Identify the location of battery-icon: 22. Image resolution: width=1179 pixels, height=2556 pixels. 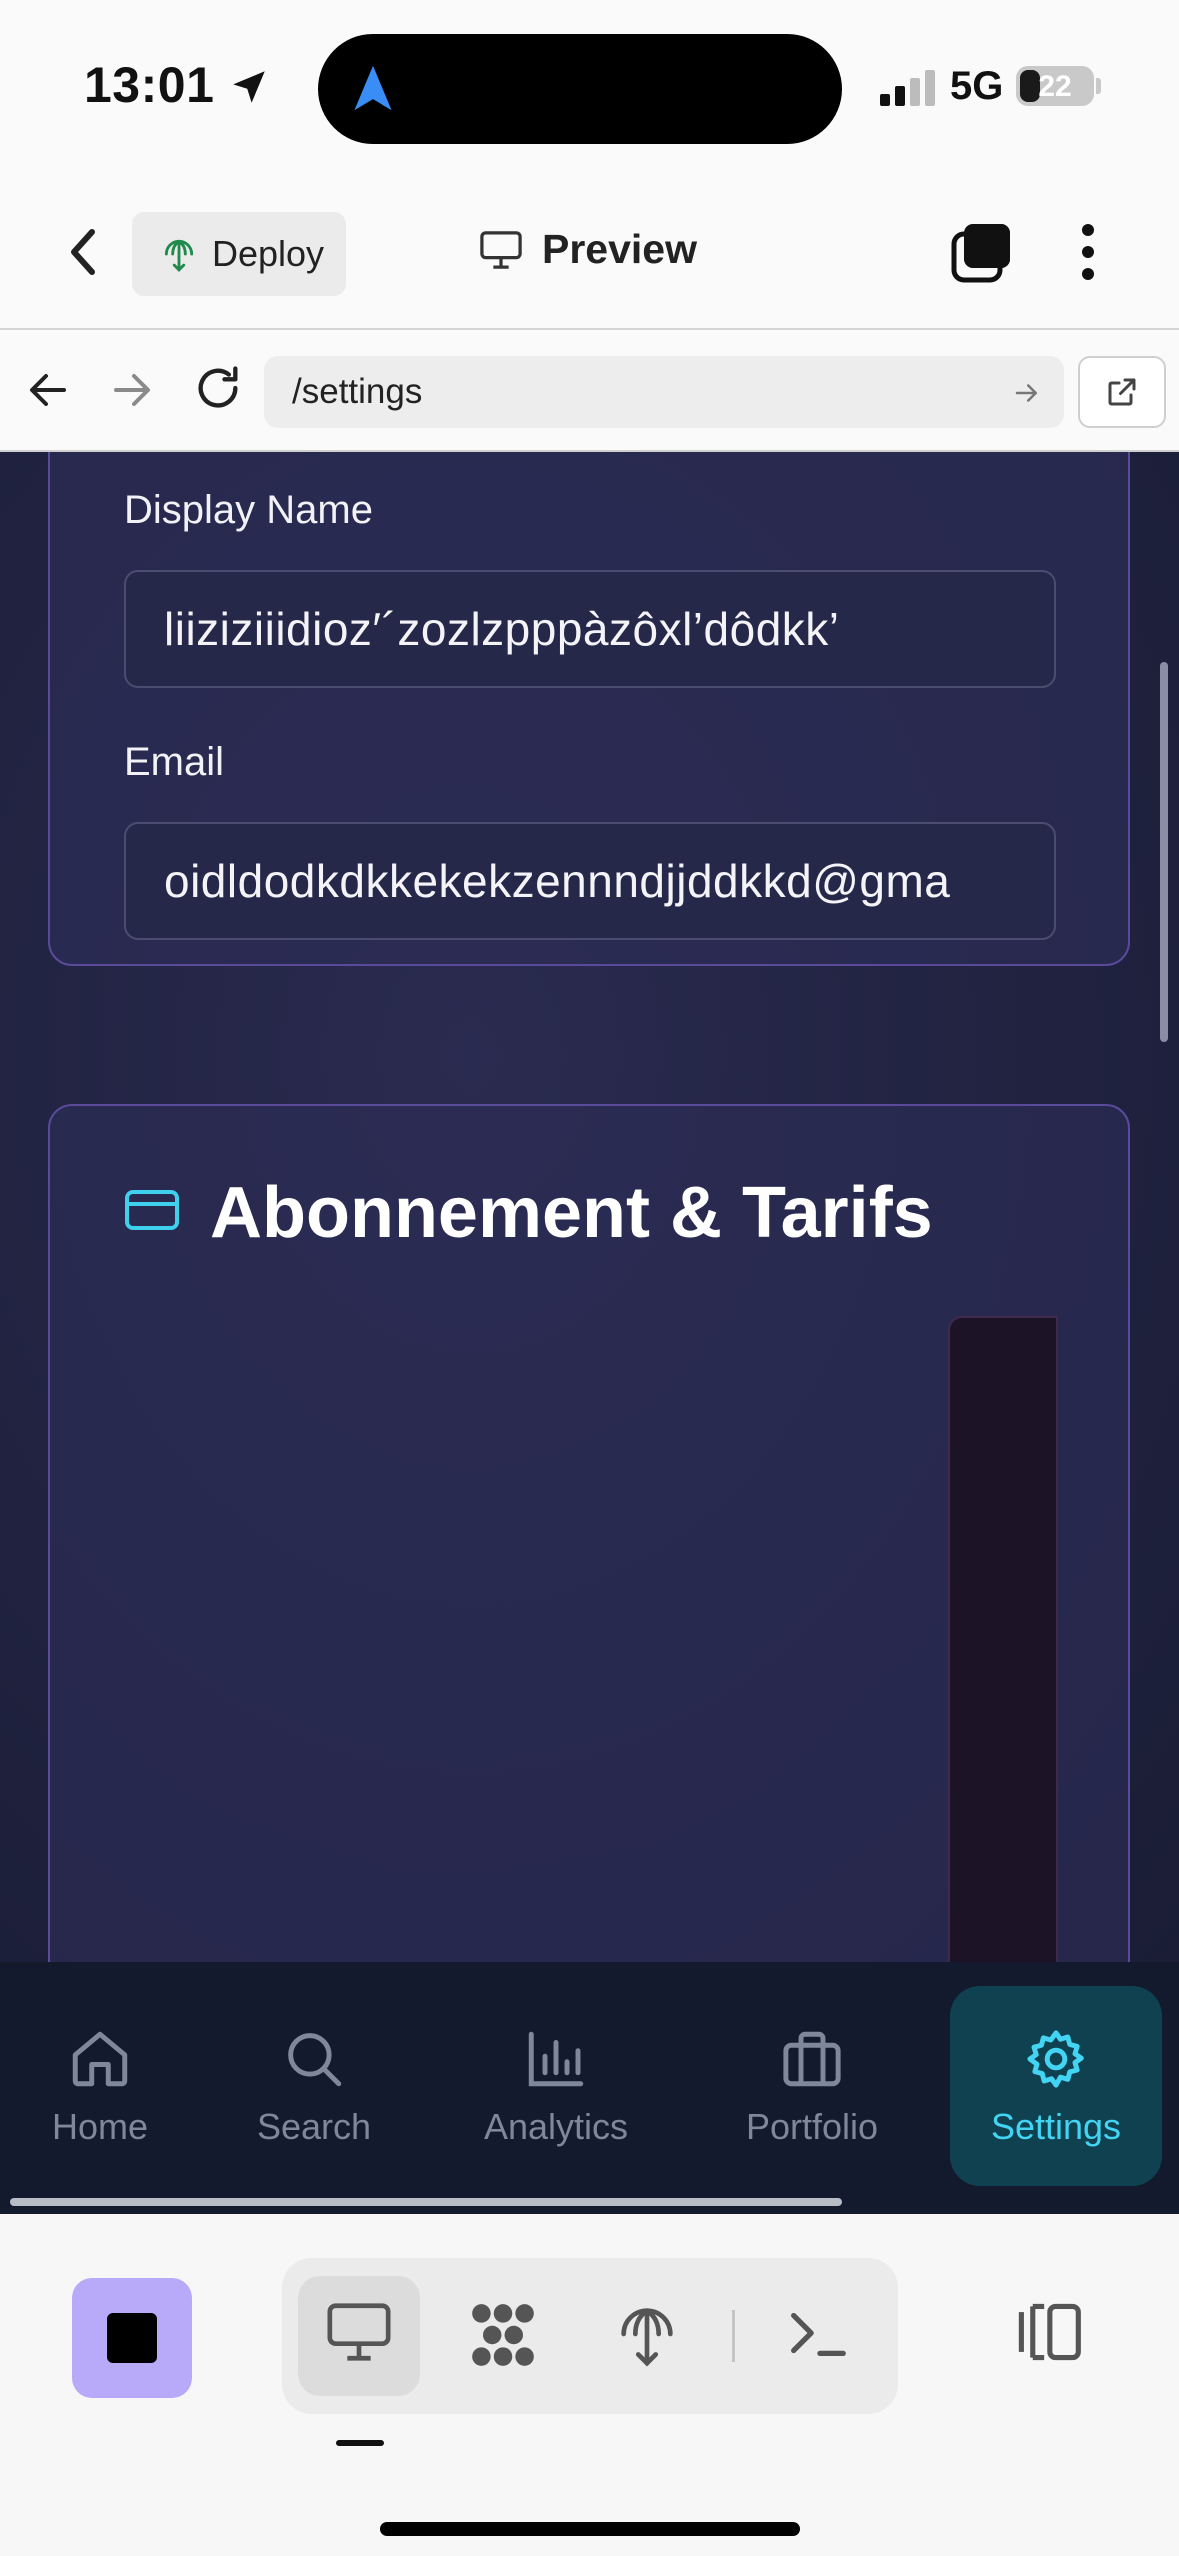
(1055, 86).